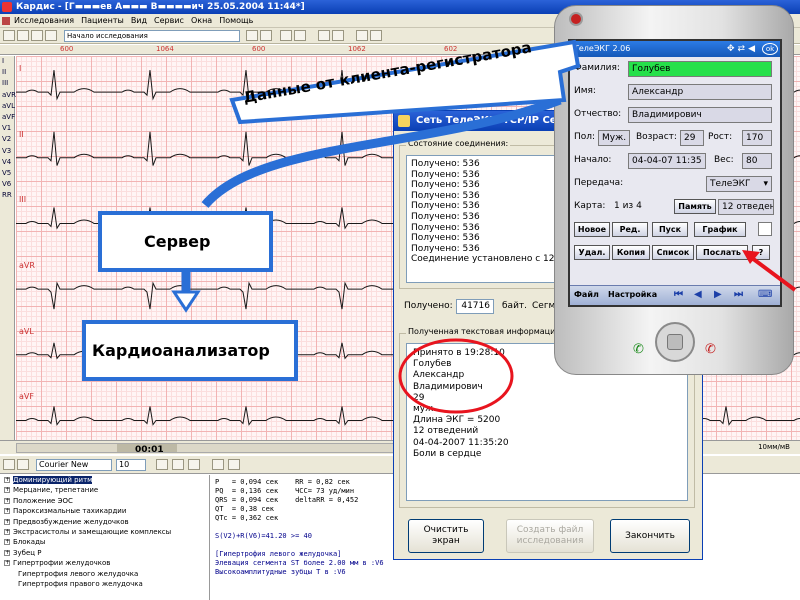  What do you see at coordinates (139, 20) in the screenshot?
I see `menu-item: Вид` at bounding box center [139, 20].